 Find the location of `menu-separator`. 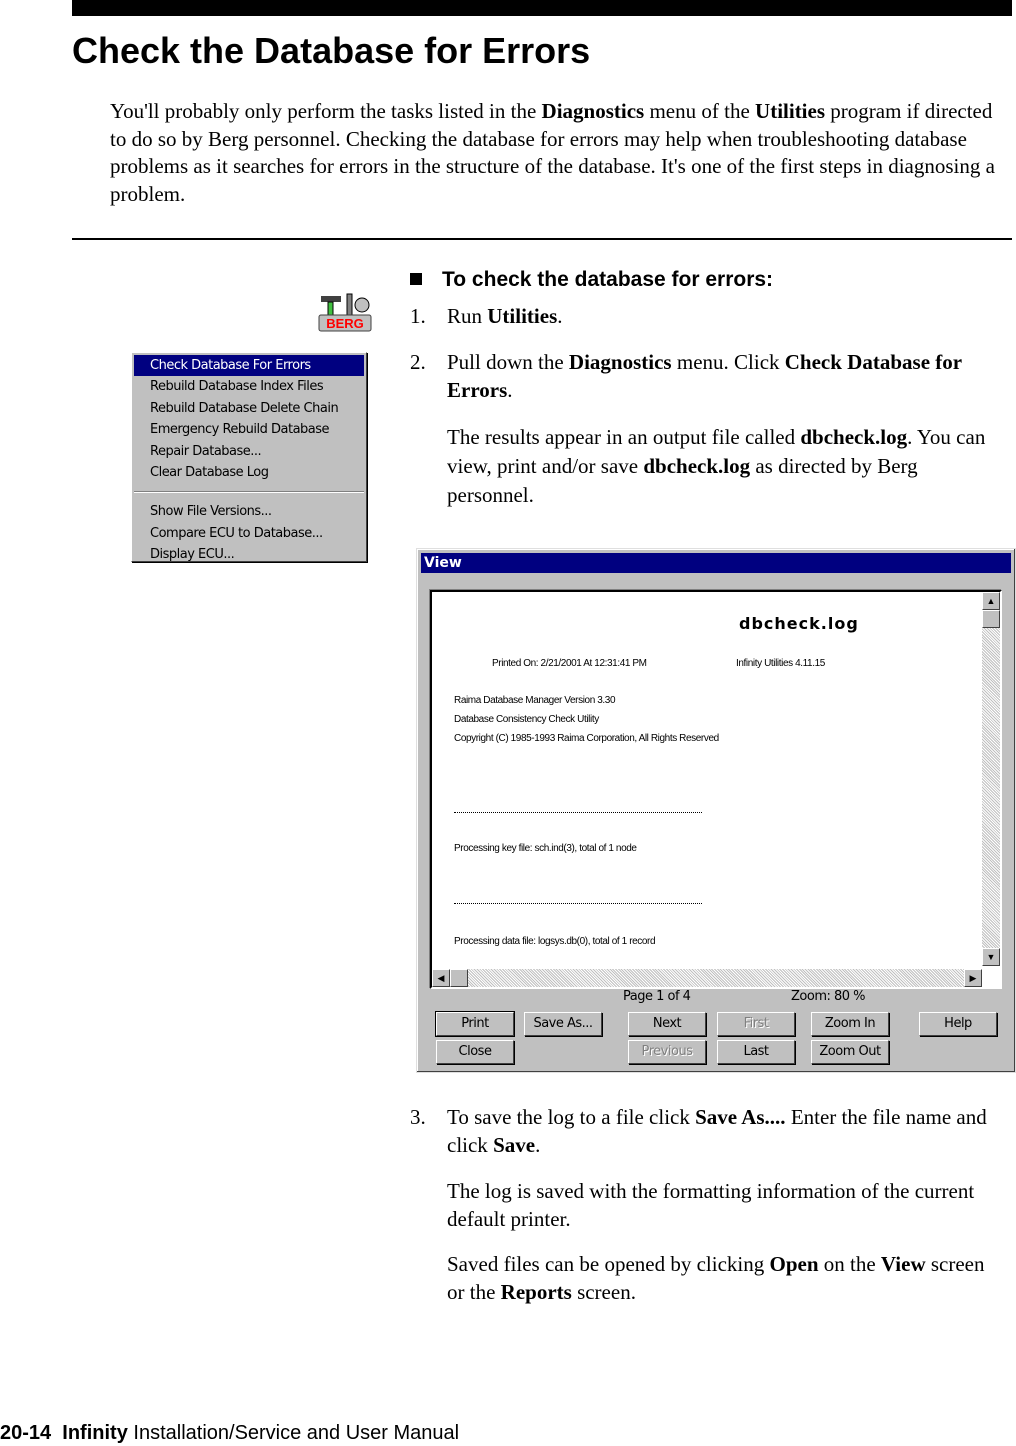

menu-separator is located at coordinates (249, 492).